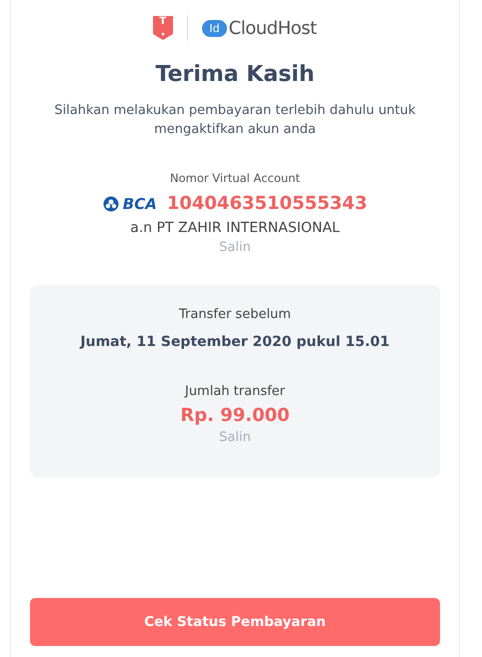  What do you see at coordinates (267, 203) in the screenshot?
I see `account-number: 1040463510555343` at bounding box center [267, 203].